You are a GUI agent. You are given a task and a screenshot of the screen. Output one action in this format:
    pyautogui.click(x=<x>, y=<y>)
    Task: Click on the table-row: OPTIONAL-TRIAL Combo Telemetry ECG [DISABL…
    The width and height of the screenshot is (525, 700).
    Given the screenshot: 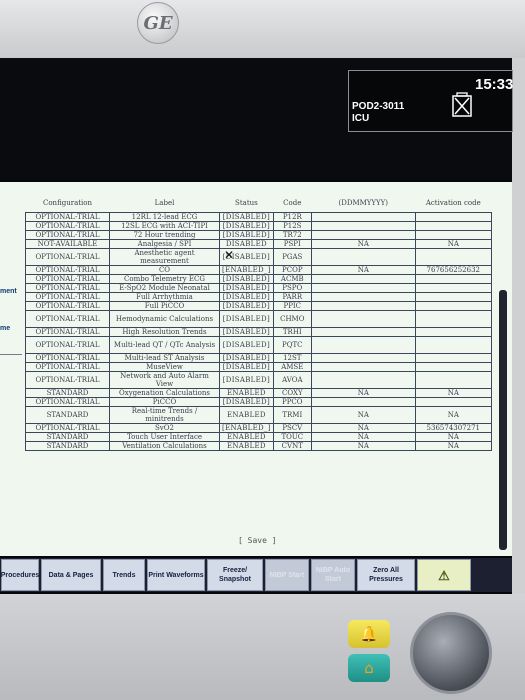 What is the action you would take?
    pyautogui.click(x=258, y=279)
    